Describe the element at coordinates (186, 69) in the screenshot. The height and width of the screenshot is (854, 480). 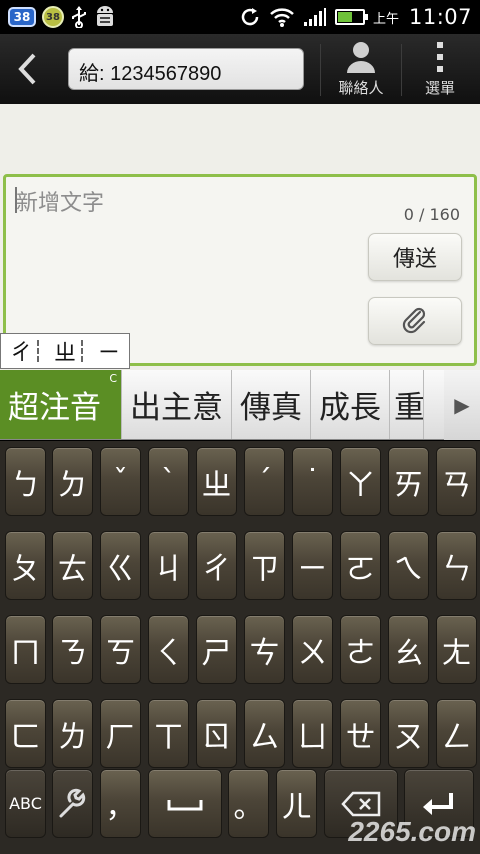
I see `recipient-field: 給: 1234567890` at that location.